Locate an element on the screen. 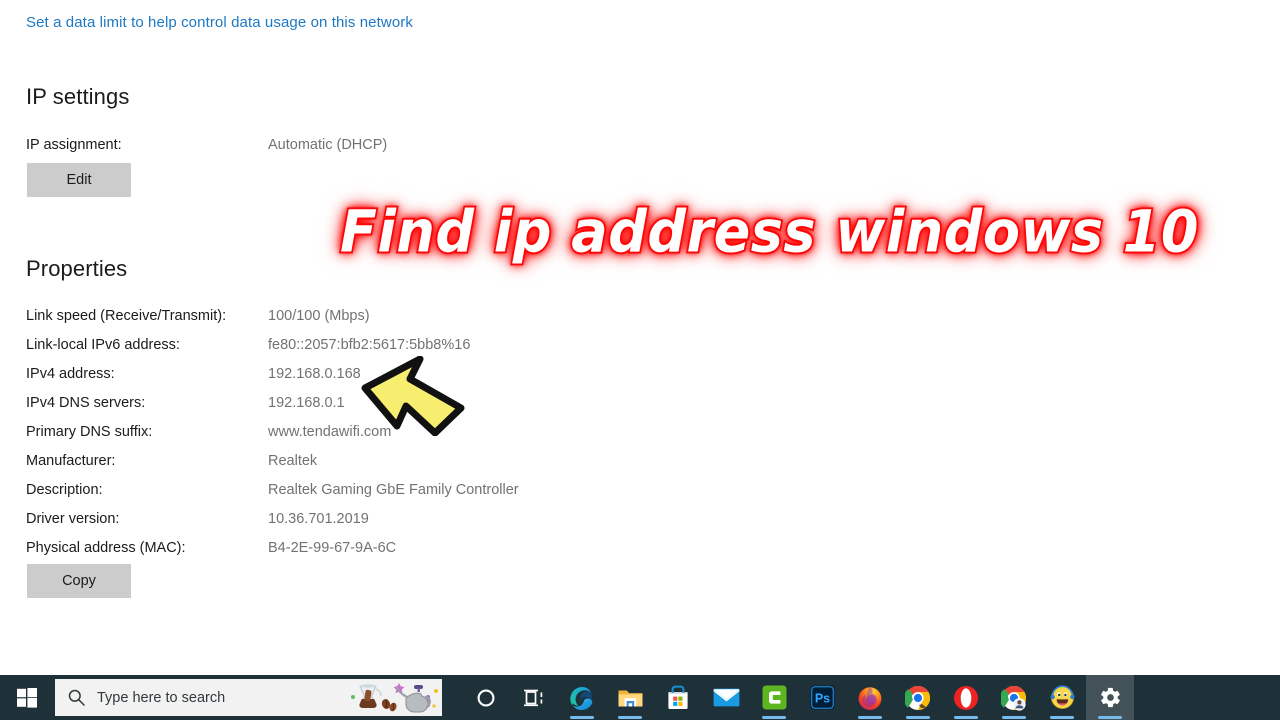 The width and height of the screenshot is (1280, 720). table-row: Driver version: 10.36.701.2019 is located at coordinates (476, 522).